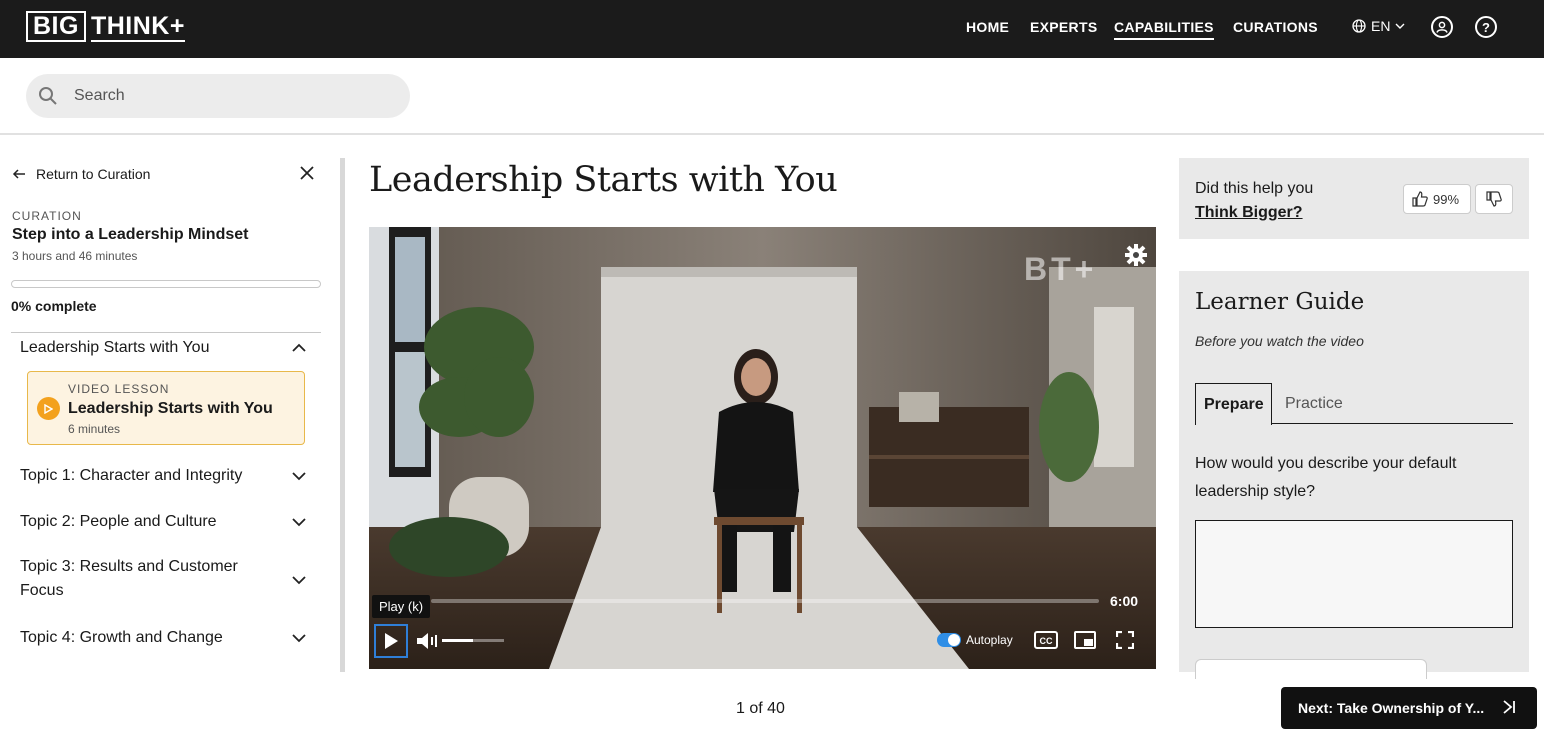  I want to click on tab-prepare: Prepare, so click(1233, 404).